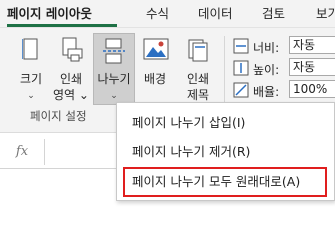  Describe the element at coordinates (114, 79) in the screenshot. I see `breaks-label: 나누기` at that location.